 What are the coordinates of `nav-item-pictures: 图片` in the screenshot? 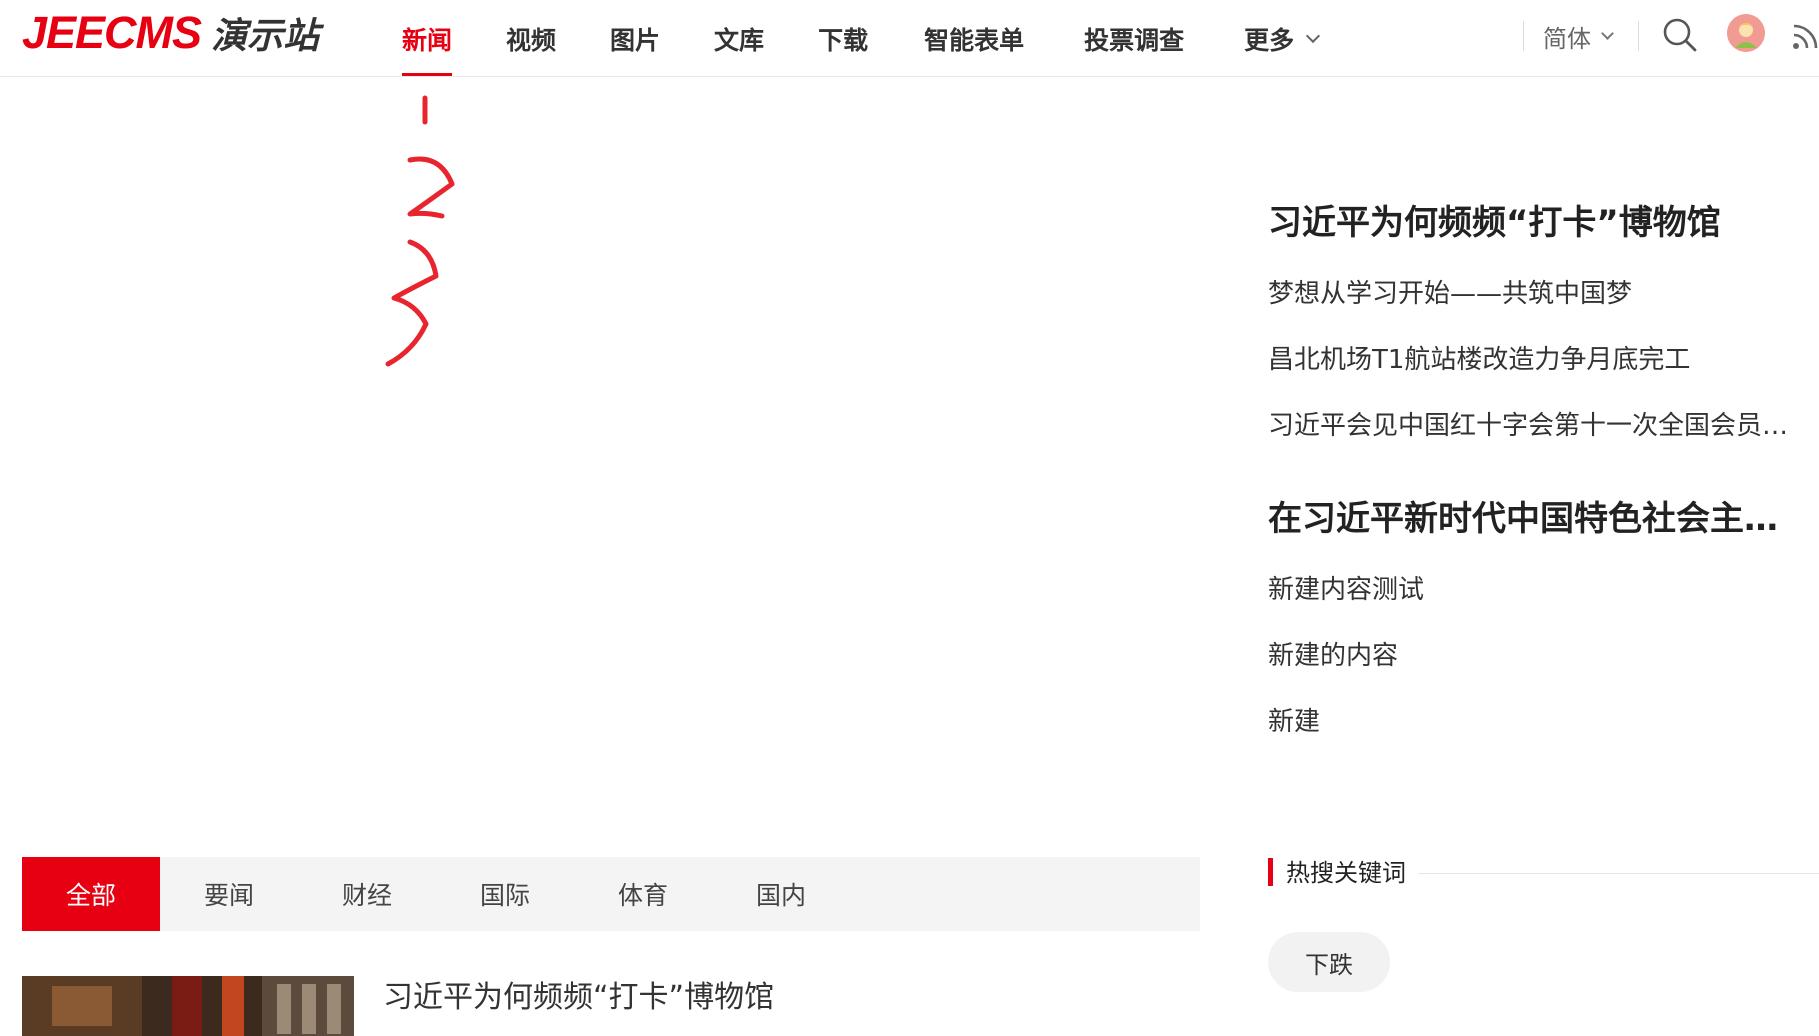 It's located at (635, 38).